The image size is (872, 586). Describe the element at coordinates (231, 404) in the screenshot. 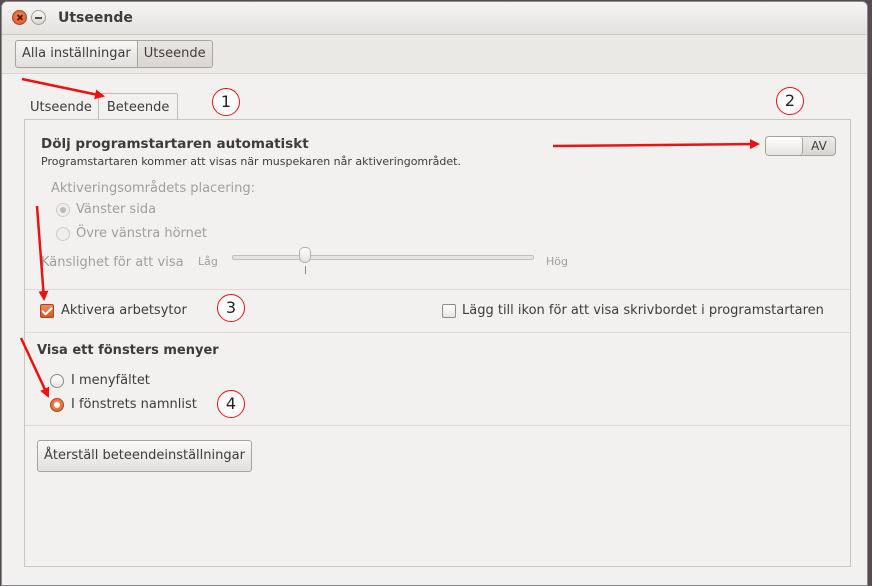

I see `annotation-badge-4: 4` at that location.